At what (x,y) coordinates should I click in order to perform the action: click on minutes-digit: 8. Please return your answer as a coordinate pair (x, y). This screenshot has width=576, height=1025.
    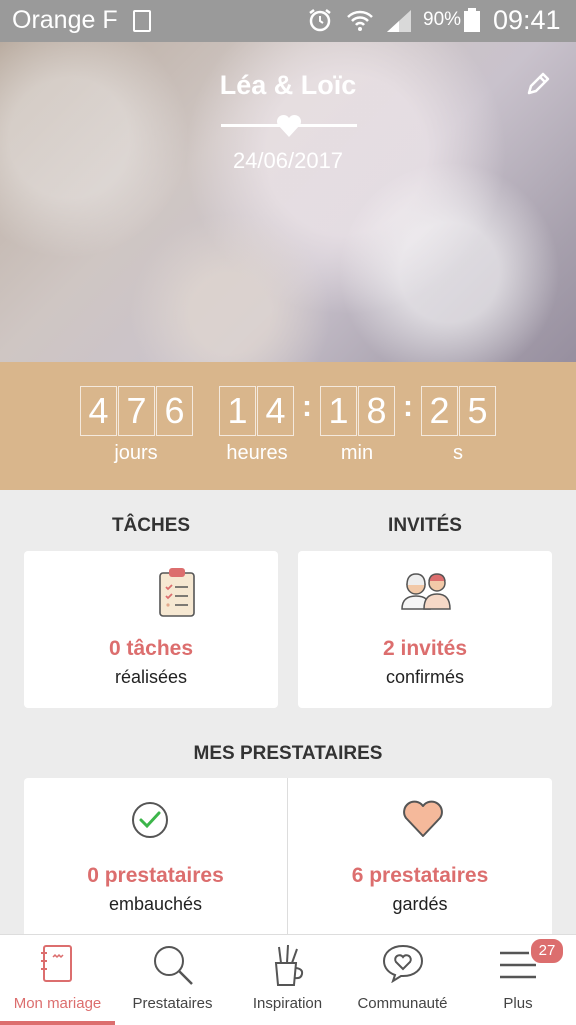
    Looking at the image, I should click on (376, 411).